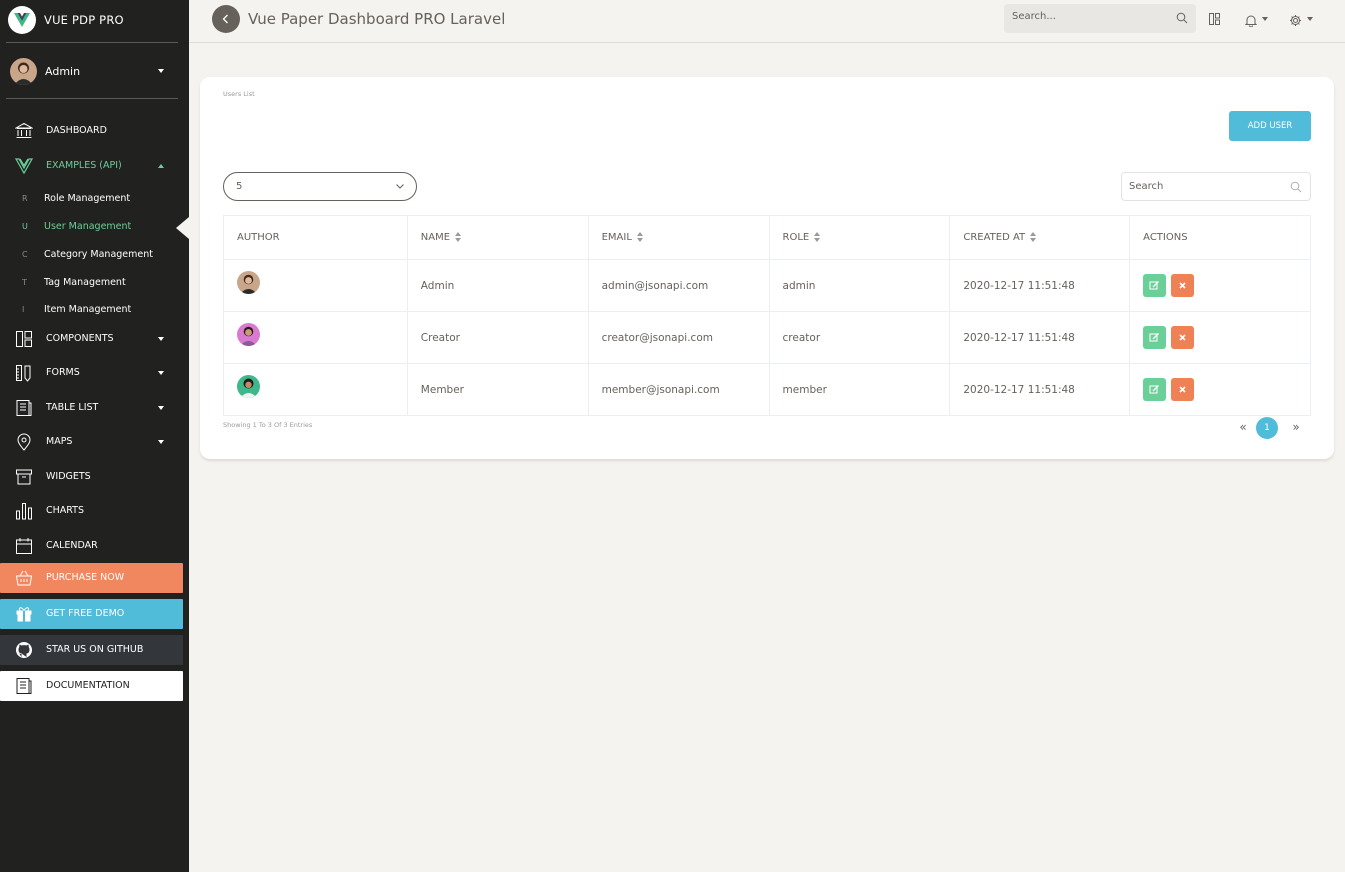 The image size is (1345, 872). What do you see at coordinates (1214, 19) in the screenshot?
I see `layout-icon` at bounding box center [1214, 19].